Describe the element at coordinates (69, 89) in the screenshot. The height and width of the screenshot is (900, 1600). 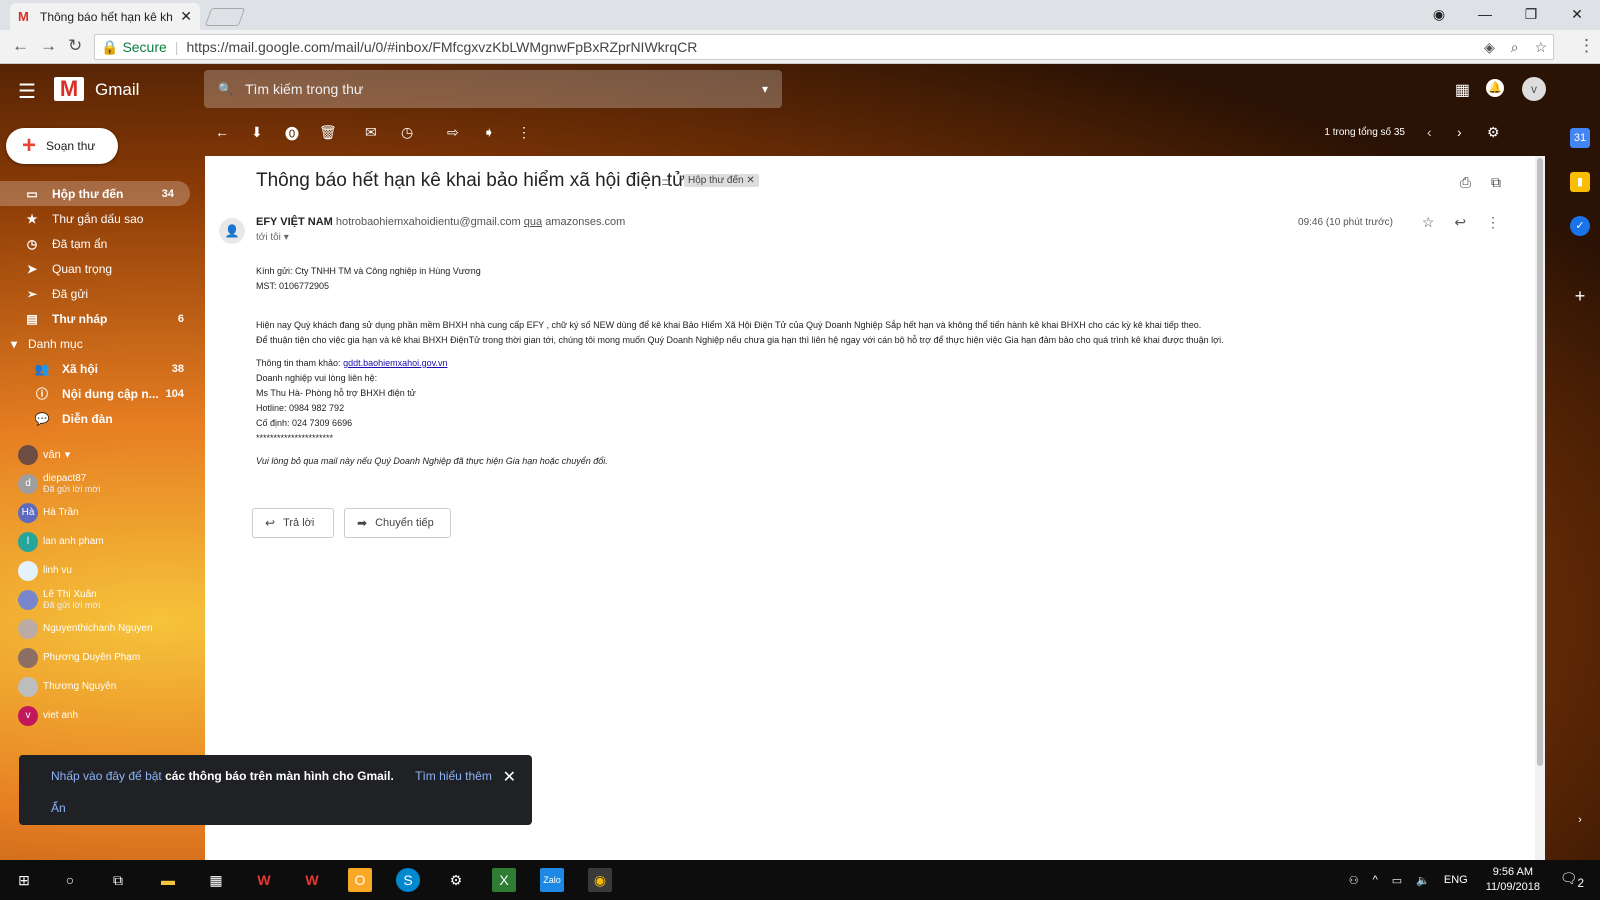
I see `gmail-logo-icon: M` at that location.